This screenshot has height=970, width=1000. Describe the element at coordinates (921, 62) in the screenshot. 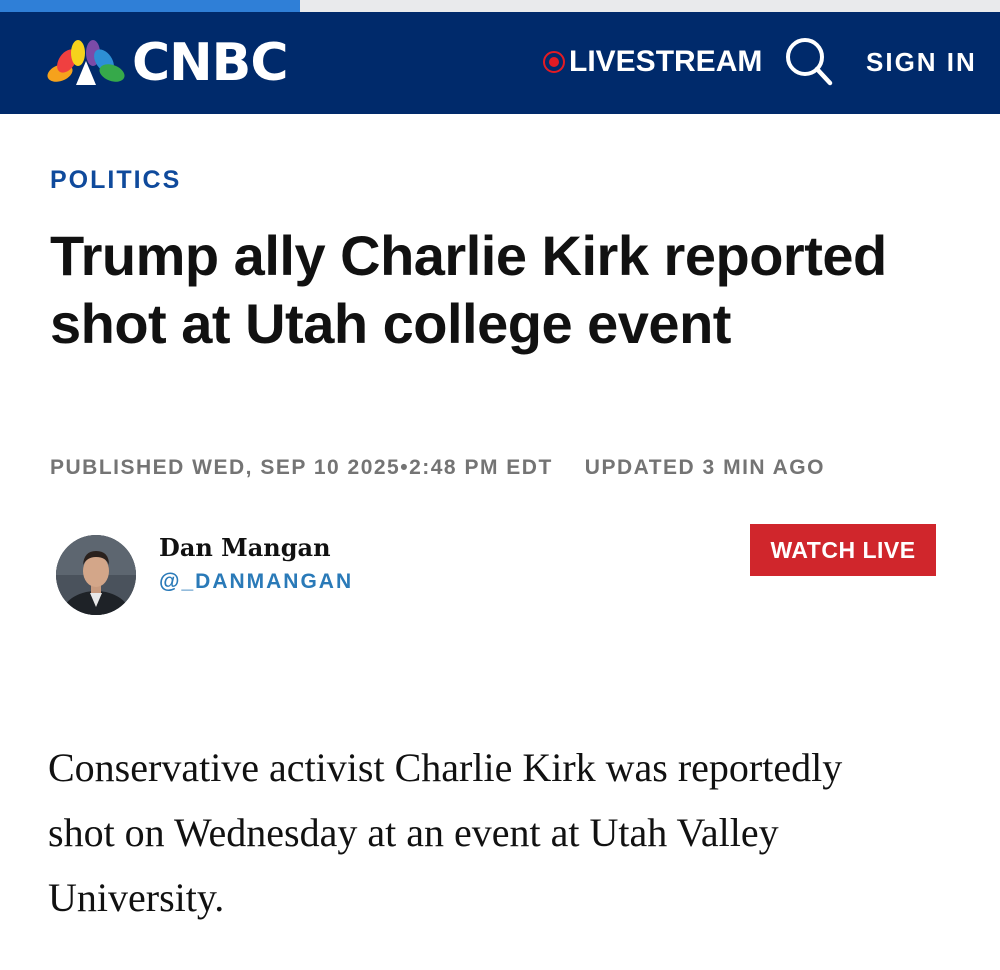

I see `sign-in-button: SIGN IN` at that location.